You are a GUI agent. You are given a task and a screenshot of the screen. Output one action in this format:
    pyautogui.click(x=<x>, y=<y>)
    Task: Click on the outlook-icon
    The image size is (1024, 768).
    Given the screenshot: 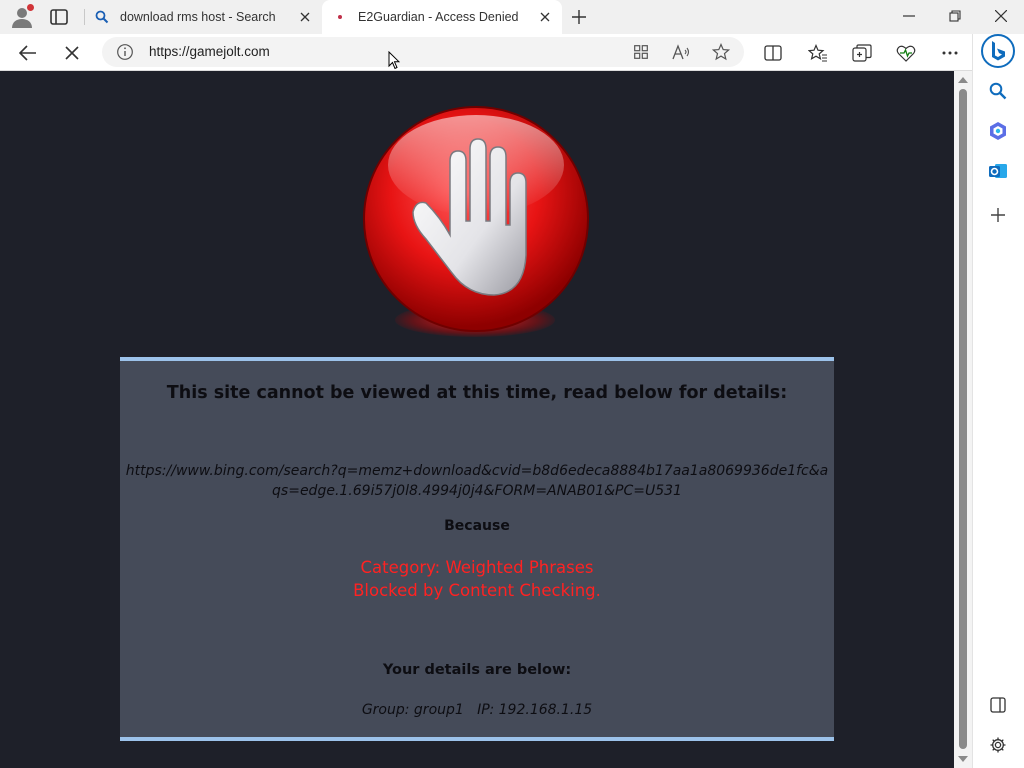 What is the action you would take?
    pyautogui.click(x=998, y=171)
    